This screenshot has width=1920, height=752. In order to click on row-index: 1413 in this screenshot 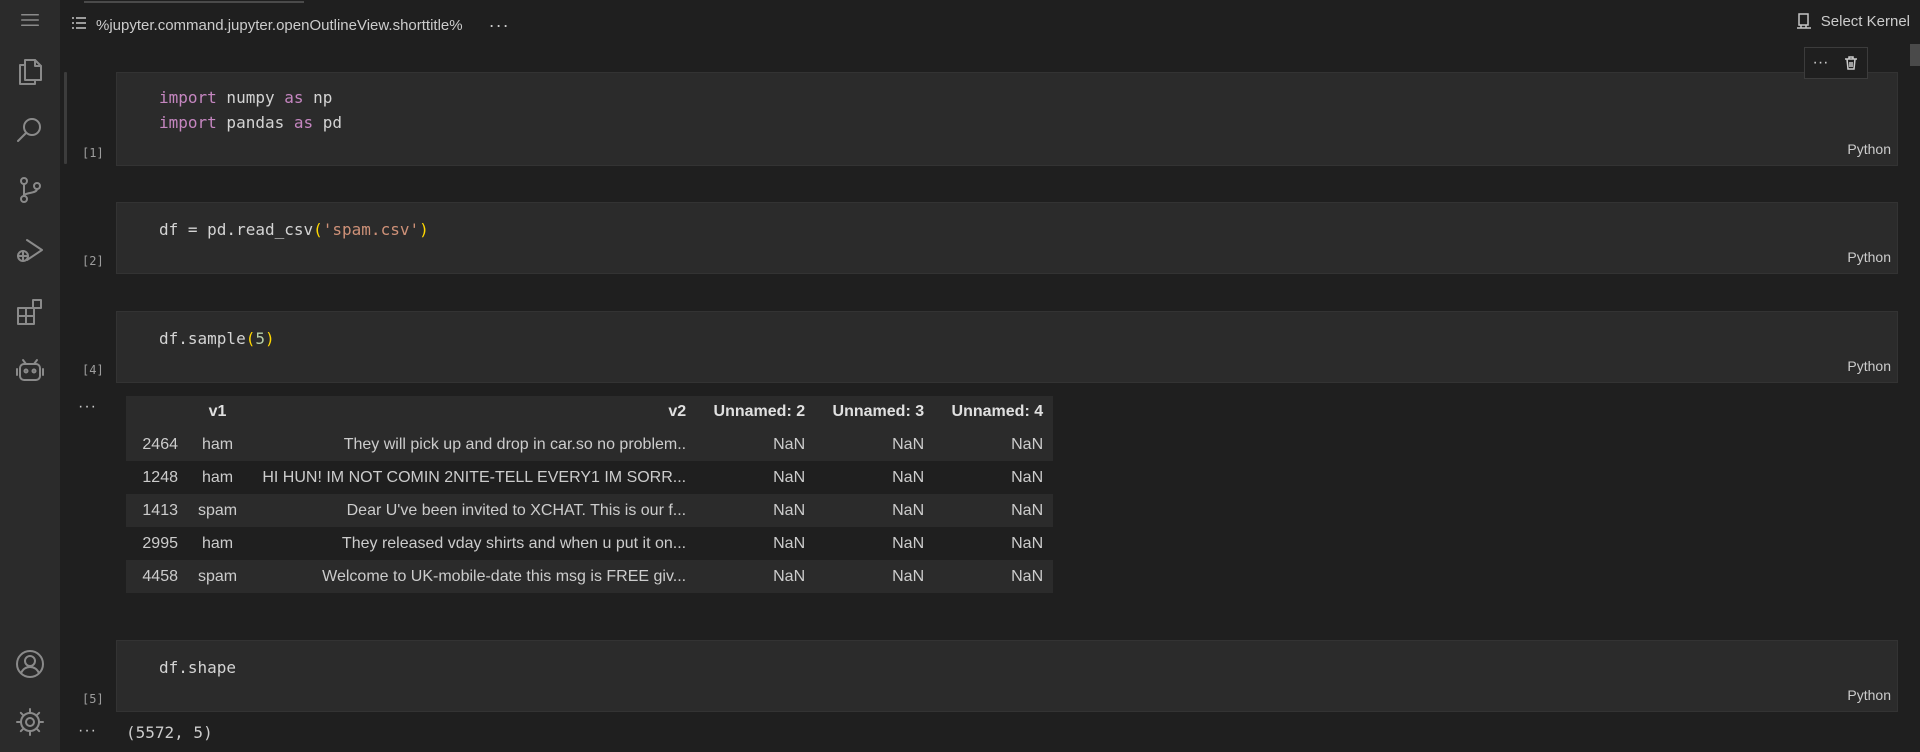, I will do `click(157, 510)`.